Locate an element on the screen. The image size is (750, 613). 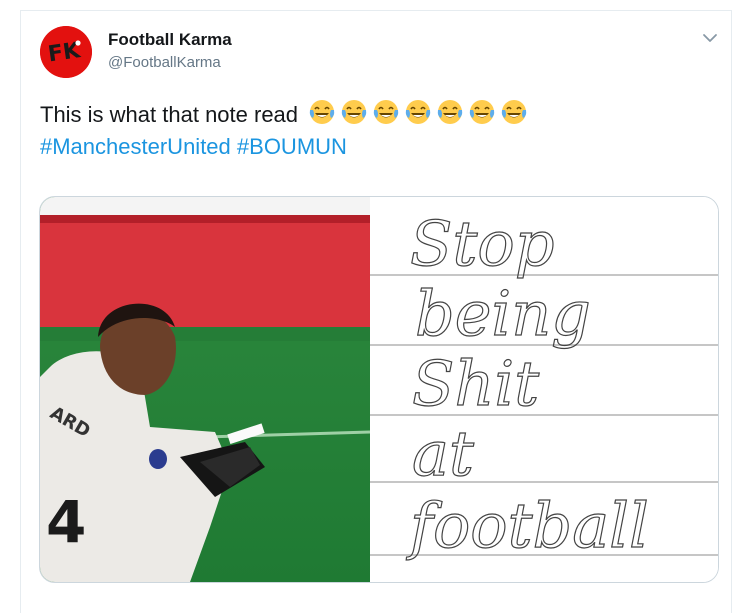
jersey-number-text: 4 is located at coordinates (66, 522).